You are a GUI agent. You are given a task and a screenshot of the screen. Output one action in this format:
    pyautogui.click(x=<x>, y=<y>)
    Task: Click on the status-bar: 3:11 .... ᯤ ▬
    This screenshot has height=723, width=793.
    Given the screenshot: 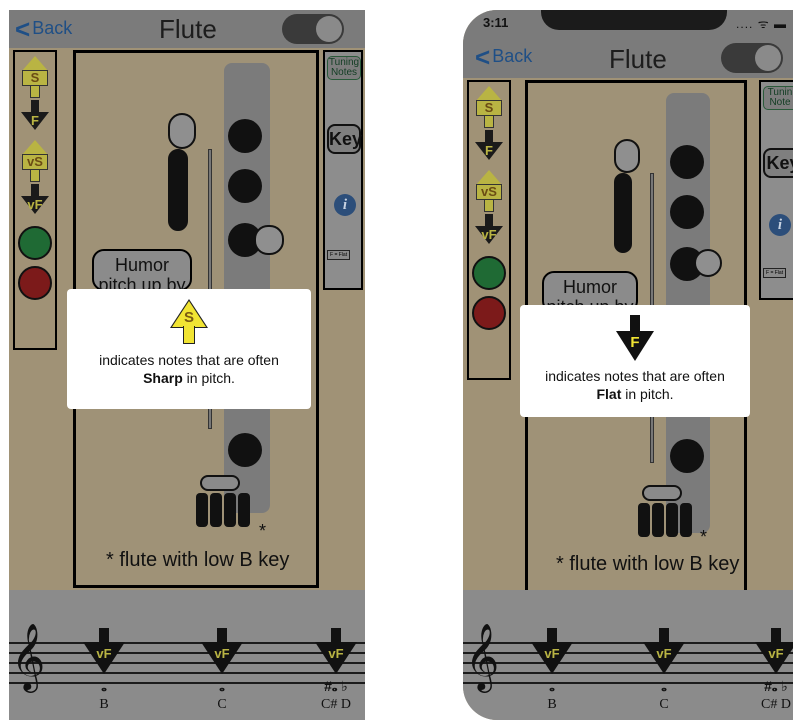 What is the action you would take?
    pyautogui.click(x=628, y=24)
    